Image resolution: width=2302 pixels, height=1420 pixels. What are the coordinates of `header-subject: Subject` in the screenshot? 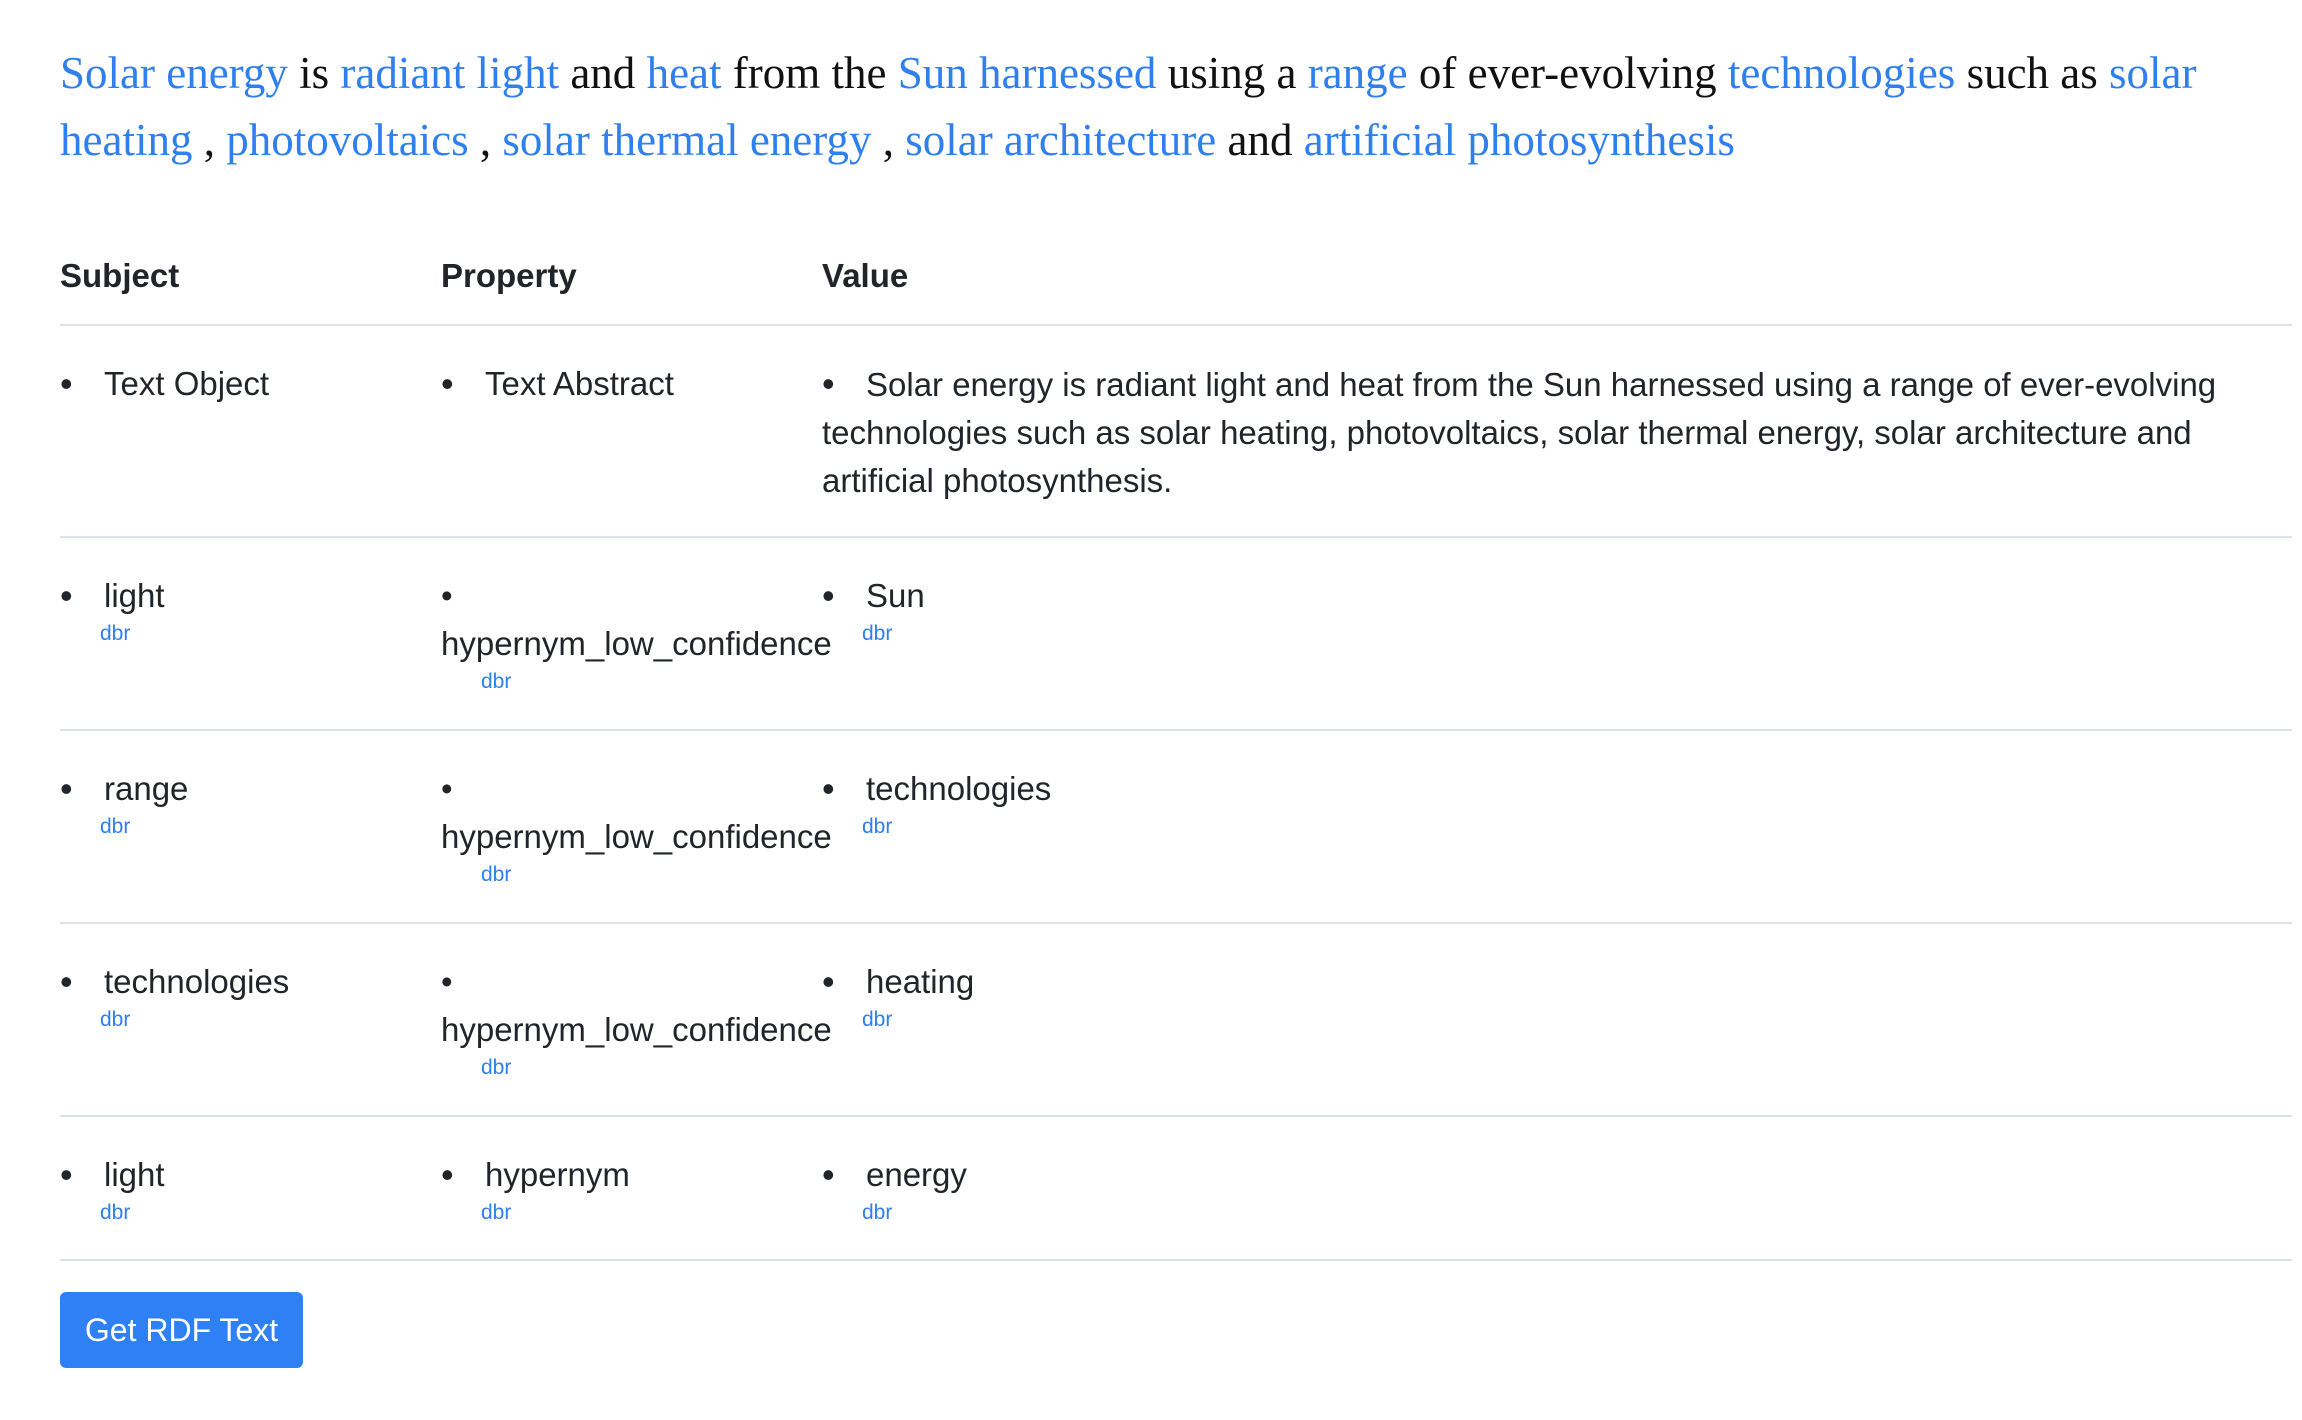 It's located at (120, 275).